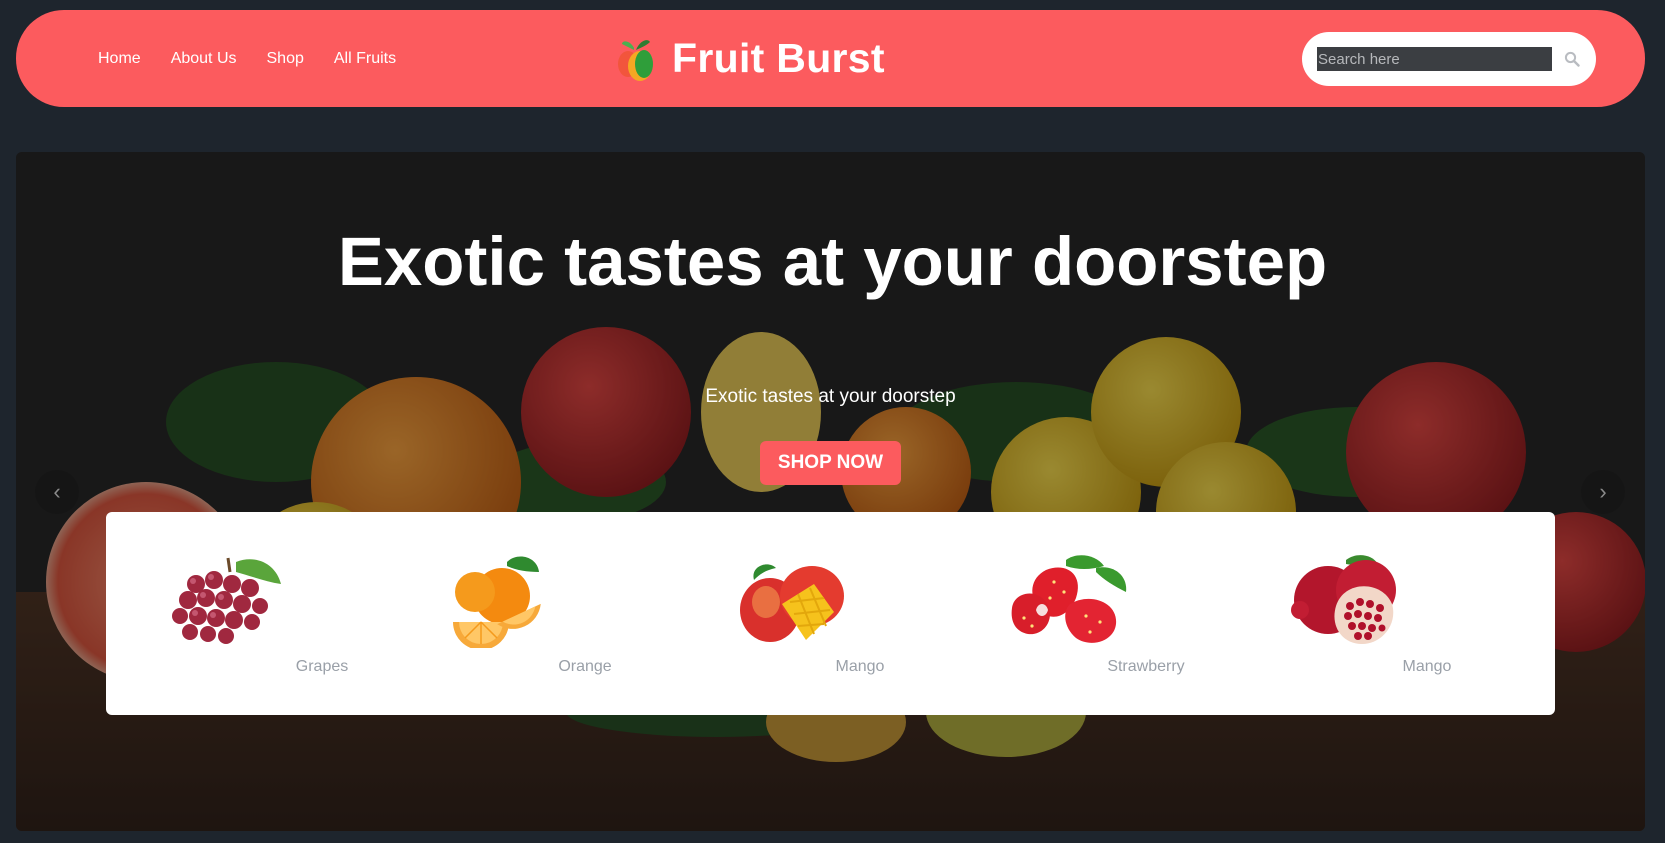  I want to click on mango-icon, so click(792, 603).